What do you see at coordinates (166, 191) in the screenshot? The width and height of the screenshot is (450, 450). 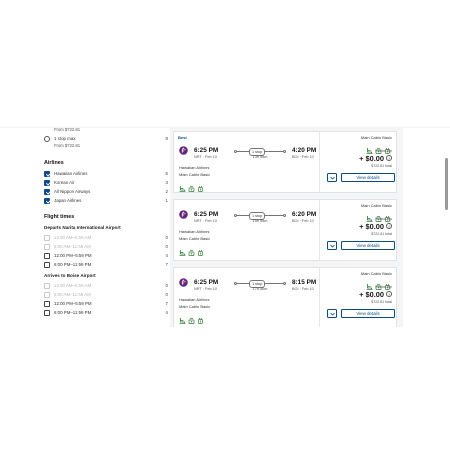 I see `airline-count: 2` at bounding box center [166, 191].